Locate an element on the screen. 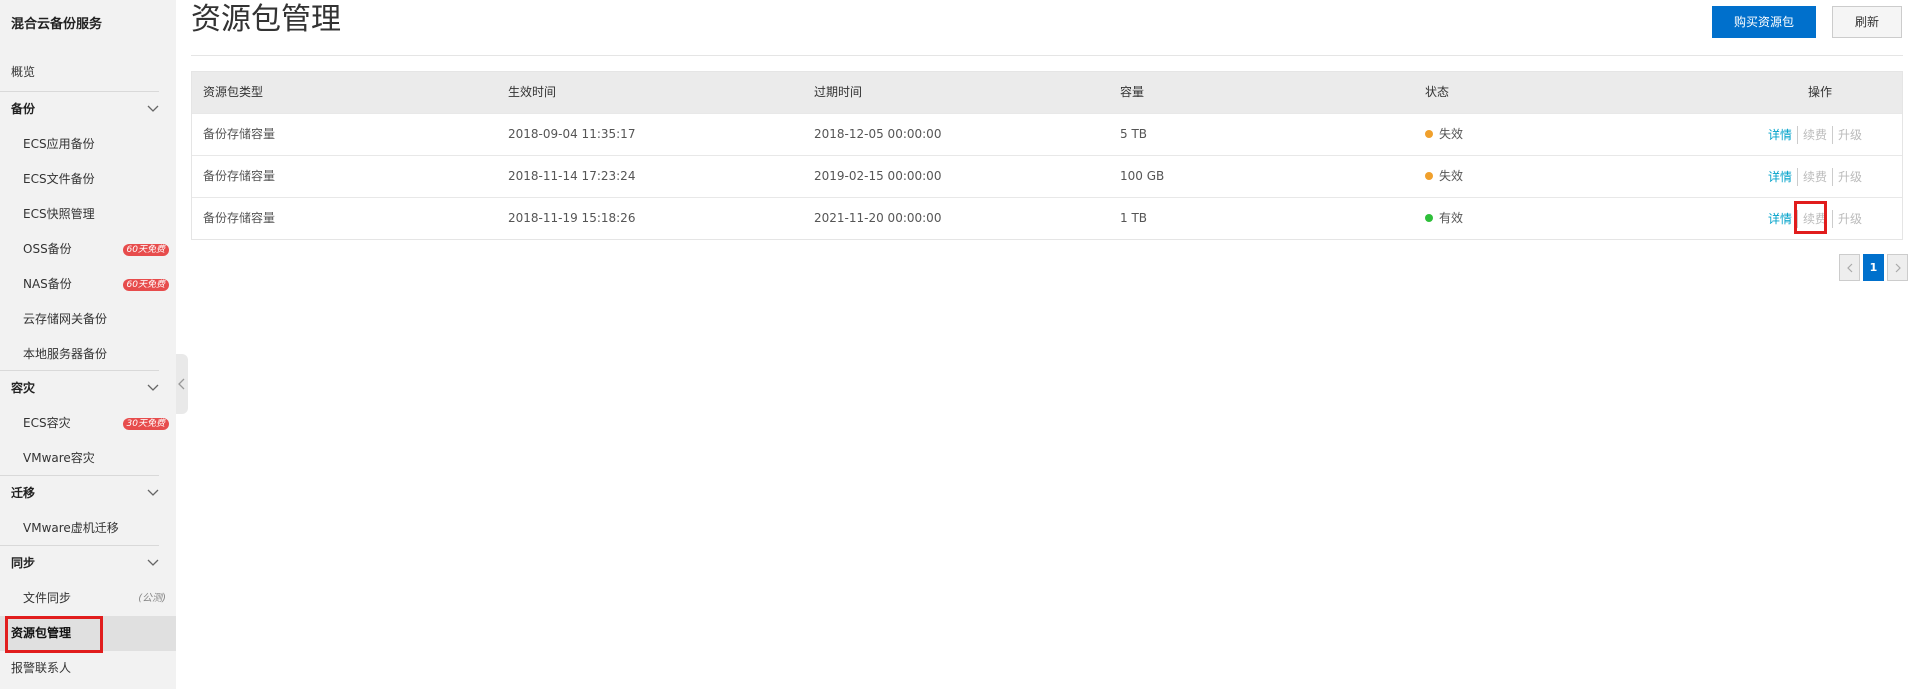 The width and height of the screenshot is (1912, 689). pagination: 1 is located at coordinates (1873, 267).